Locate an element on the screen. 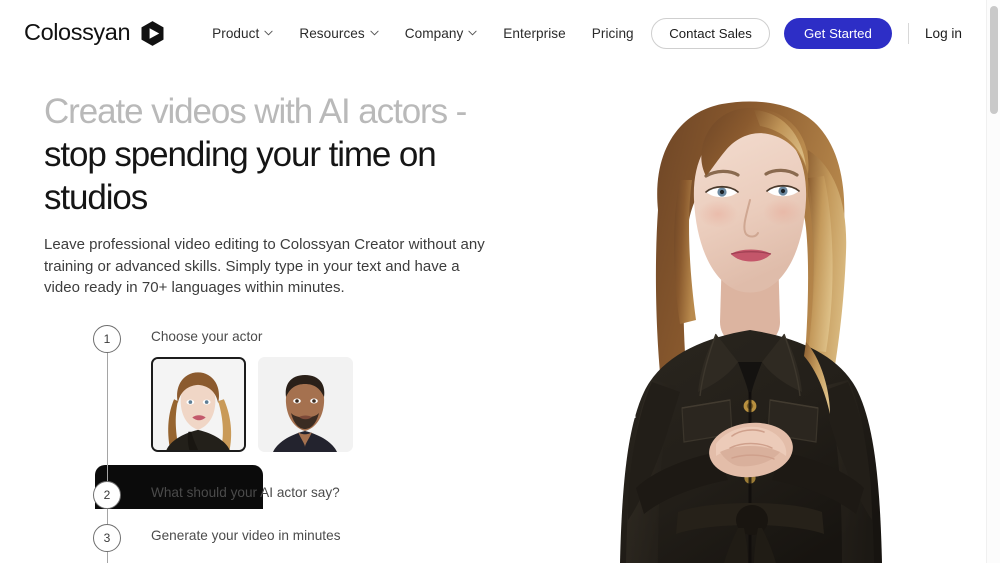 Image resolution: width=1000 pixels, height=563 pixels. nav-item-pricing: Pricing is located at coordinates (613, 33).